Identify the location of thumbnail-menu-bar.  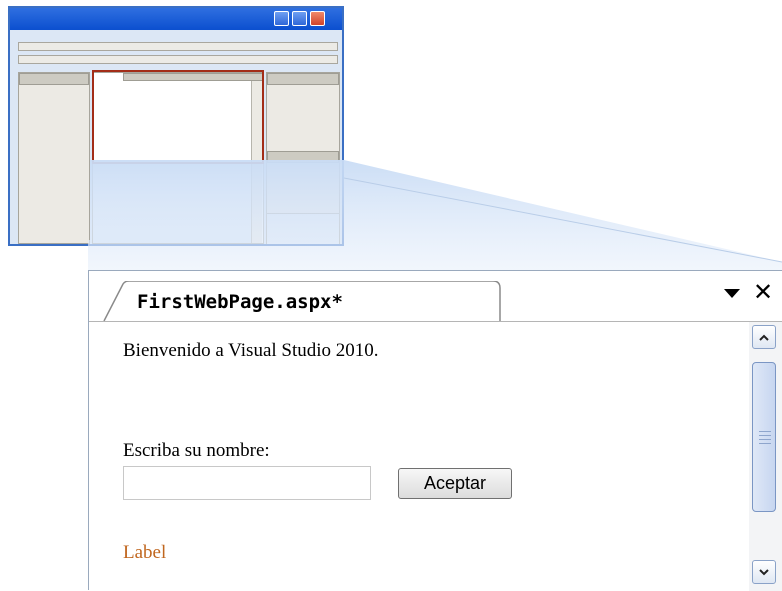
(178, 46).